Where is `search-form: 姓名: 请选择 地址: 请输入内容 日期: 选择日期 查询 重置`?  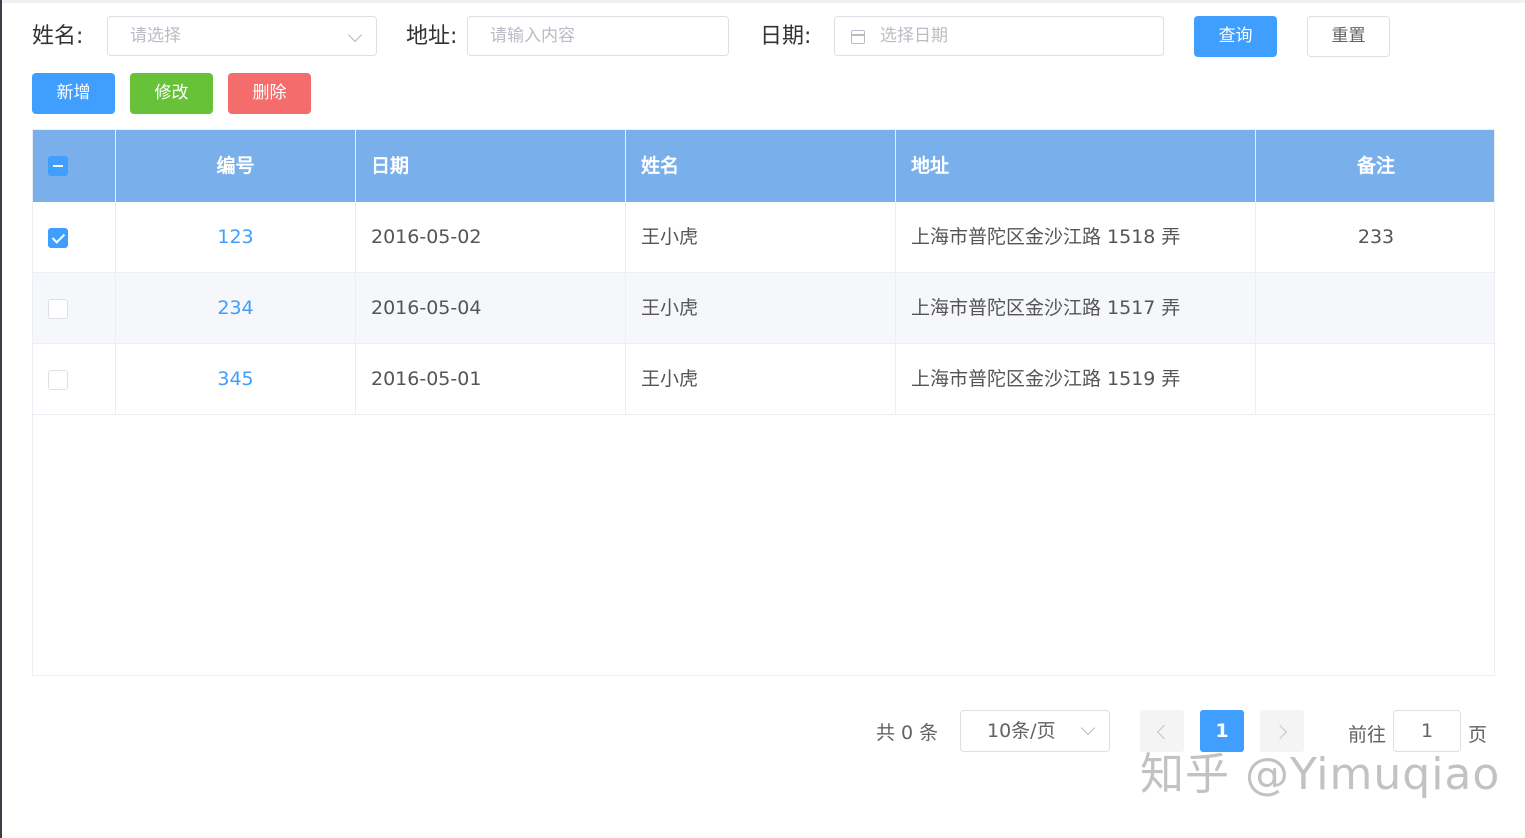 search-form: 姓名: 请选择 地址: 请输入内容 日期: 选择日期 查询 重置 is located at coordinates (767, 37).